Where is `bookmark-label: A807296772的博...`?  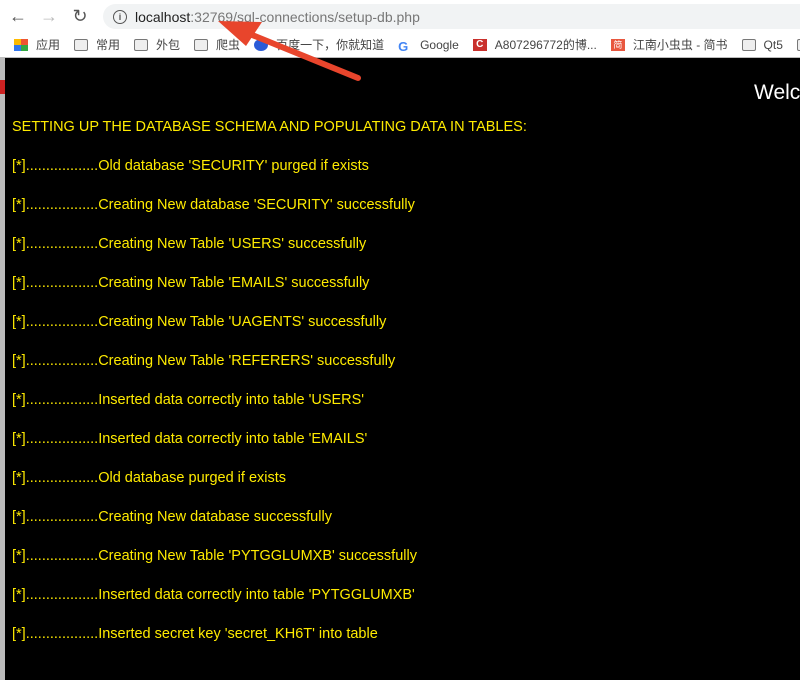 bookmark-label: A807296772的博... is located at coordinates (545, 45).